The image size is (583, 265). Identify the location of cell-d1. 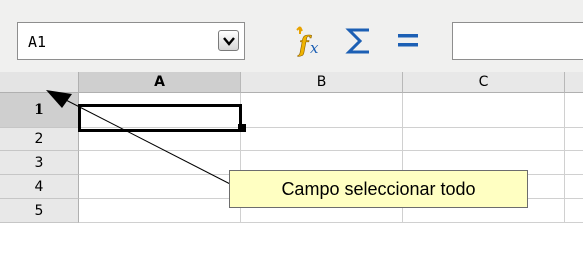
(574, 110).